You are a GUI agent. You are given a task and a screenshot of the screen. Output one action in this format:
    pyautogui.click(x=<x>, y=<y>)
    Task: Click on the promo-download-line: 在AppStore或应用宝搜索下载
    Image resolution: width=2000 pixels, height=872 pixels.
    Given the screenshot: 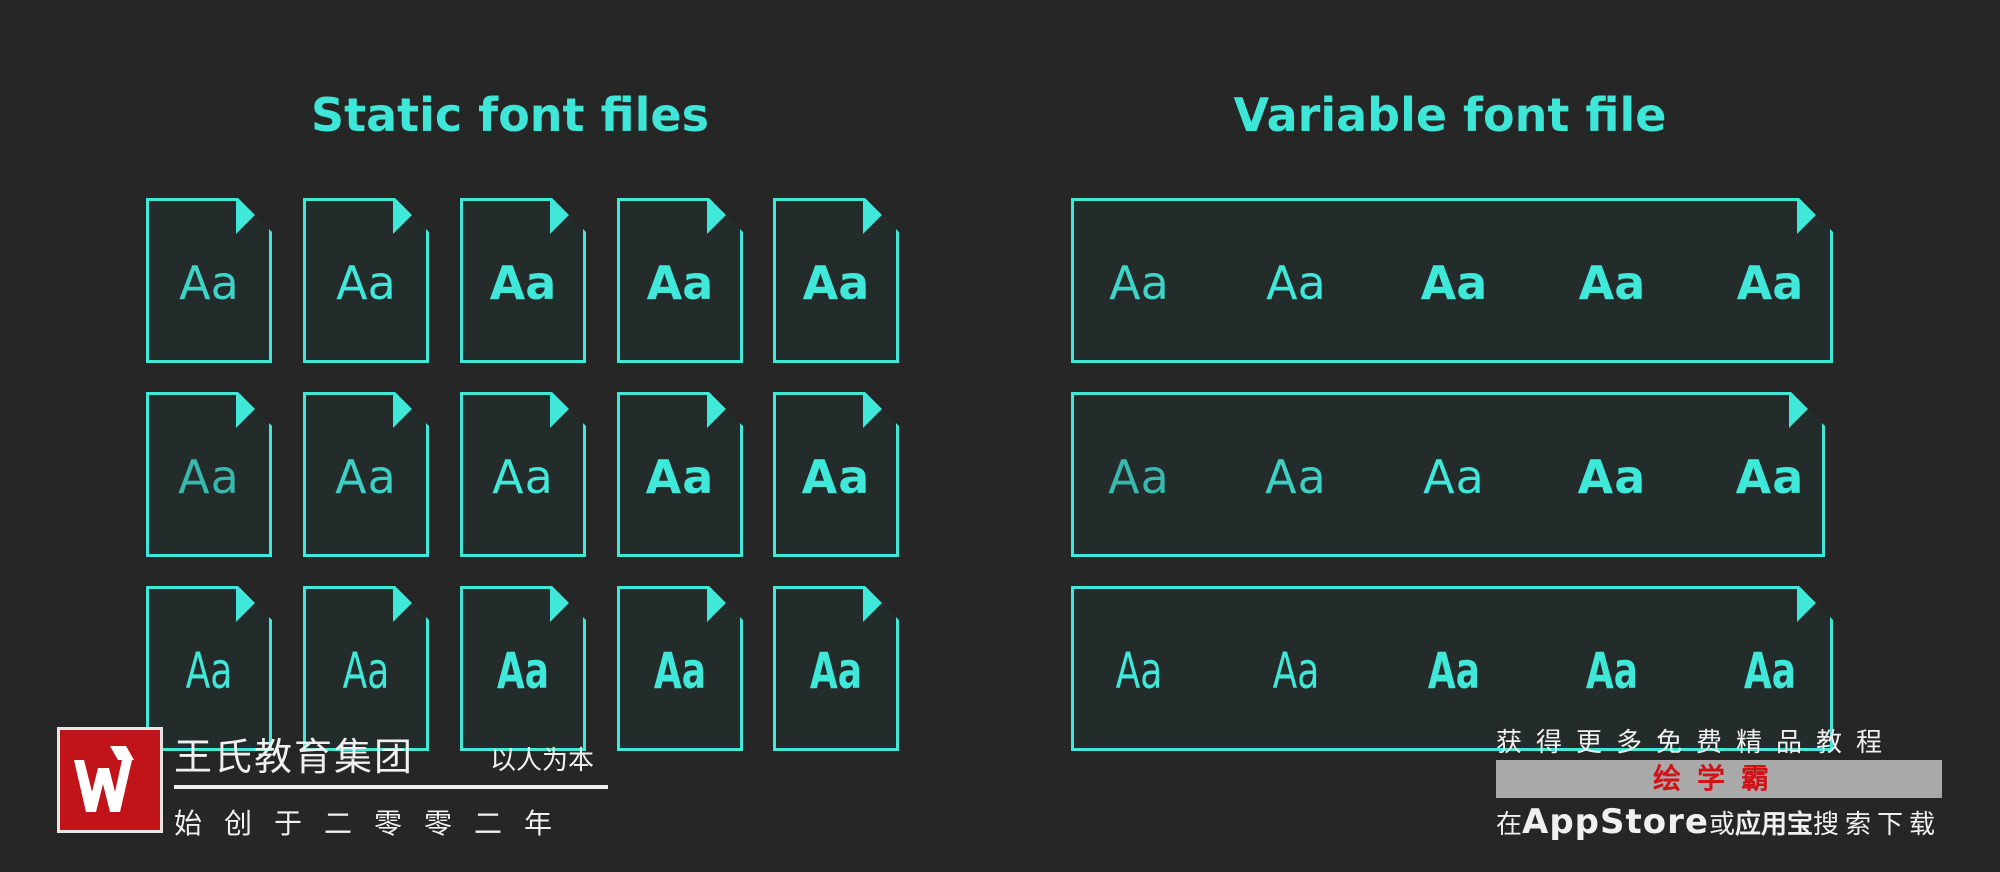 What is the action you would take?
    pyautogui.click(x=1718, y=822)
    